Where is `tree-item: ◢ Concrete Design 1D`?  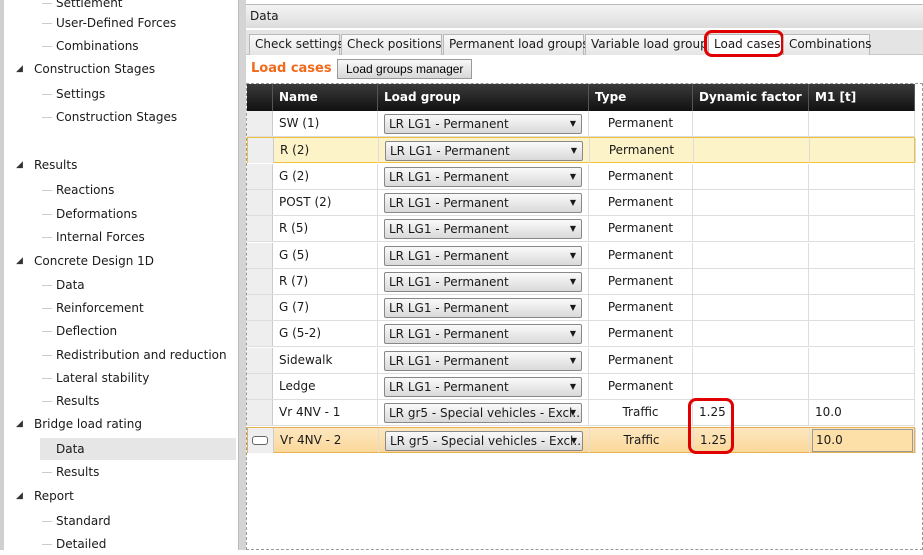
tree-item: ◢ Concrete Design 1D is located at coordinates (85, 261).